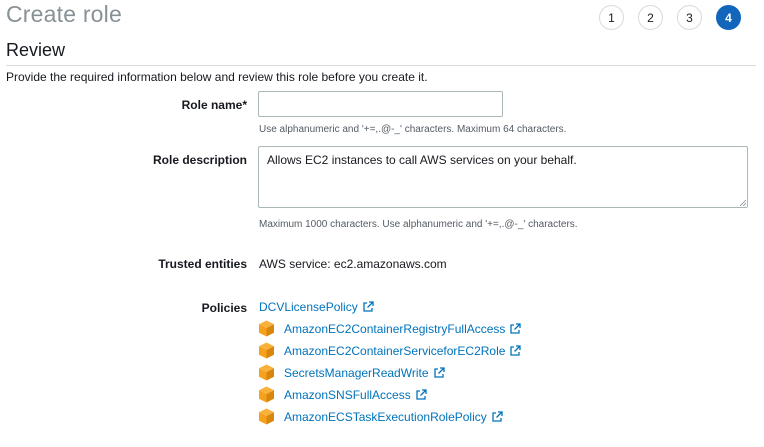  I want to click on step-4-button: 4, so click(728, 17).